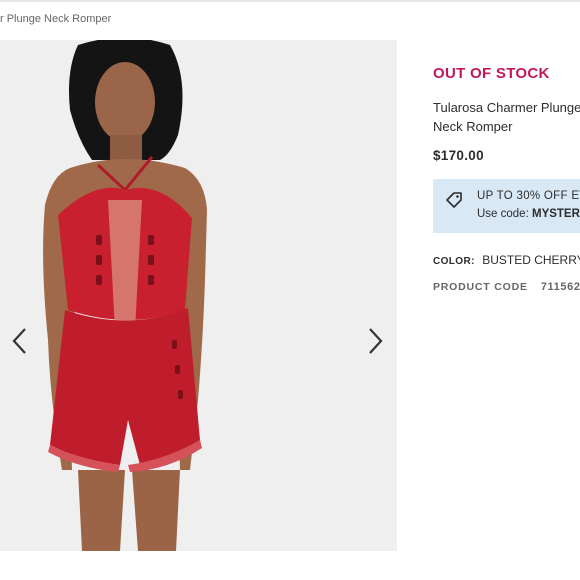 The image size is (580, 580). What do you see at coordinates (454, 261) in the screenshot?
I see `color-label: COLOR:` at bounding box center [454, 261].